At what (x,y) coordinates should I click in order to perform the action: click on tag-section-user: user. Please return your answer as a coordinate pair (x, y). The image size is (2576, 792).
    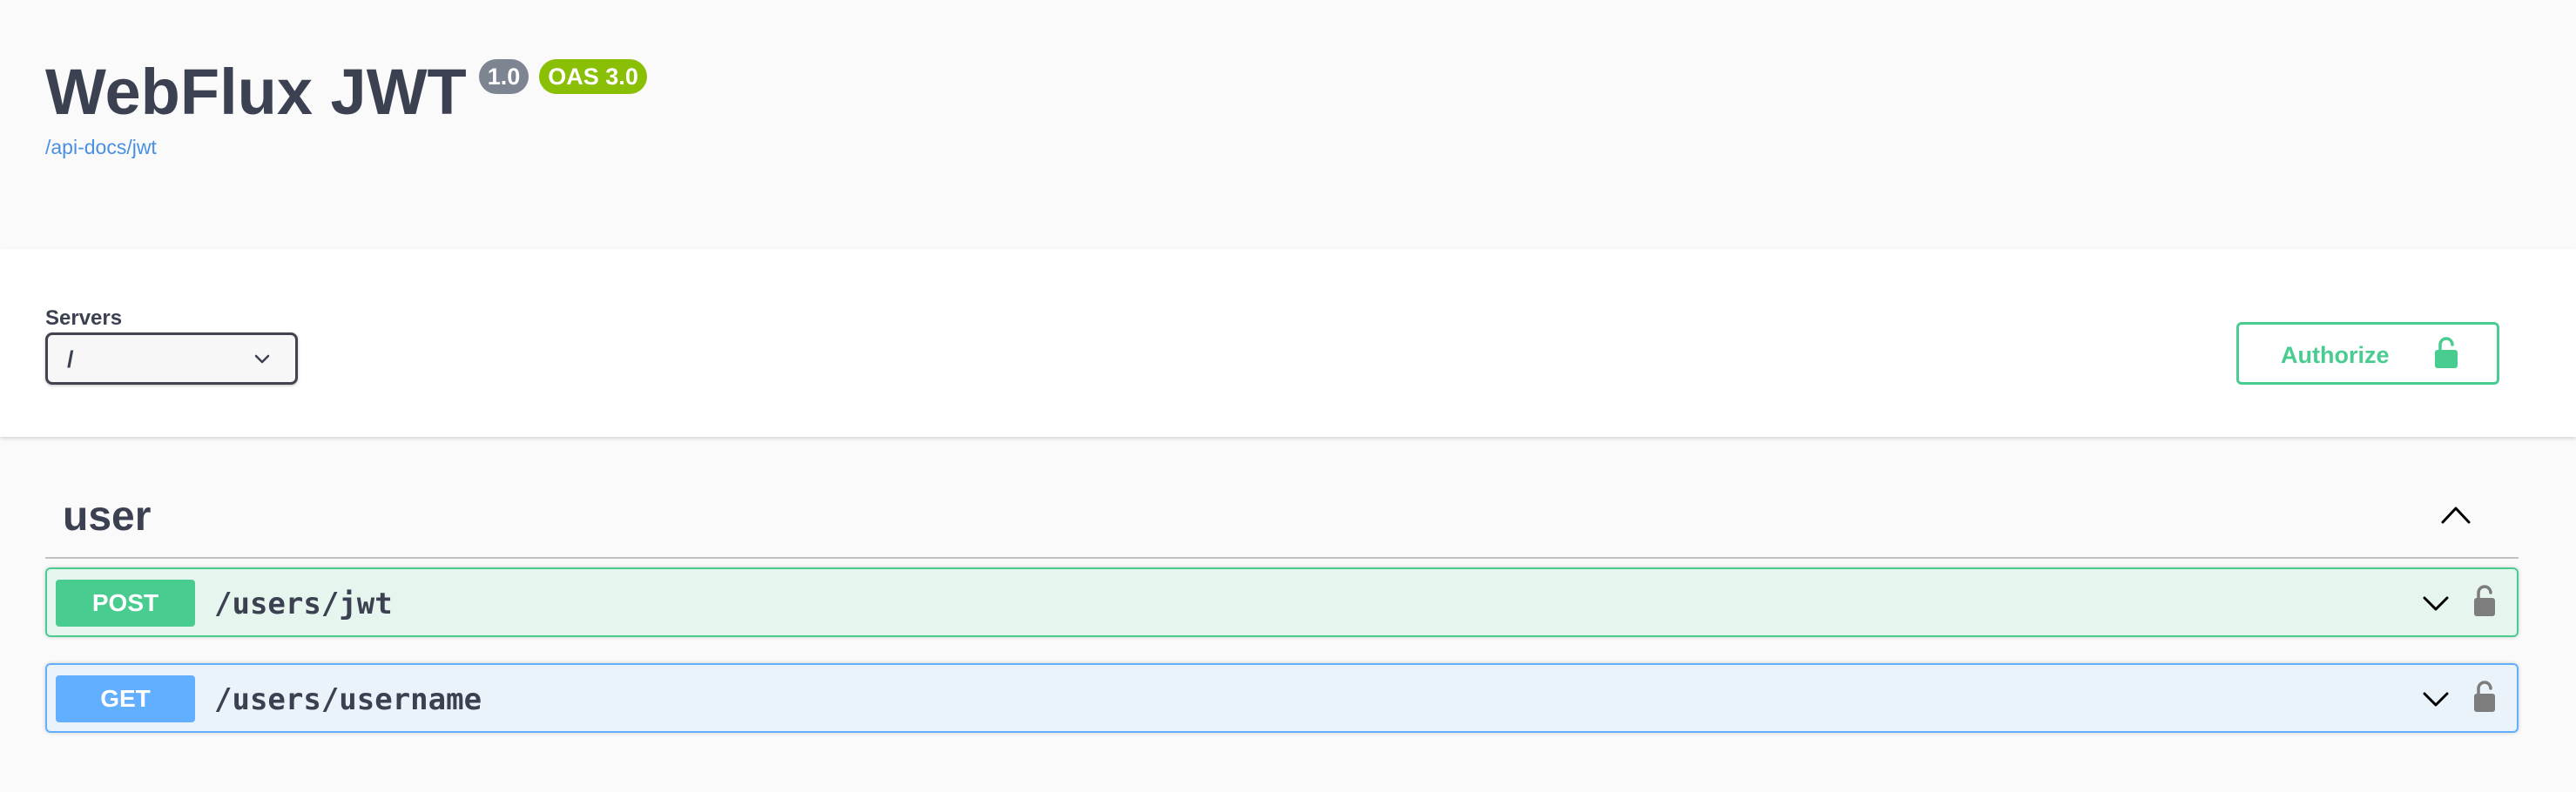
    Looking at the image, I should click on (1282, 517).